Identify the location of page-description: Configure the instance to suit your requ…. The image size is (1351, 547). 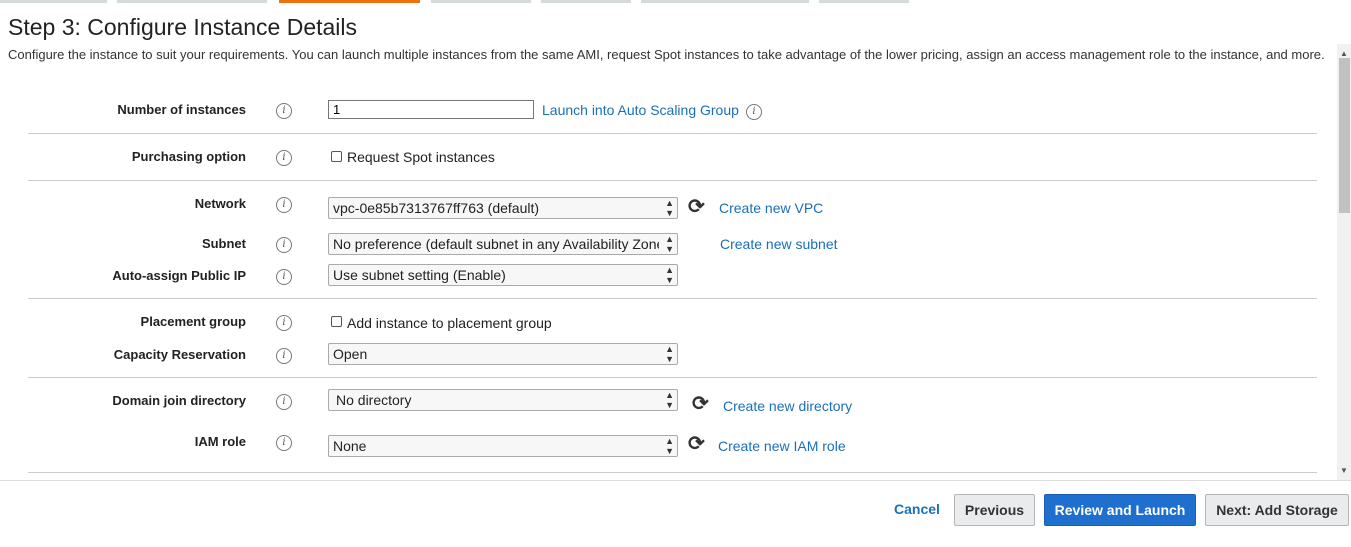
(666, 54).